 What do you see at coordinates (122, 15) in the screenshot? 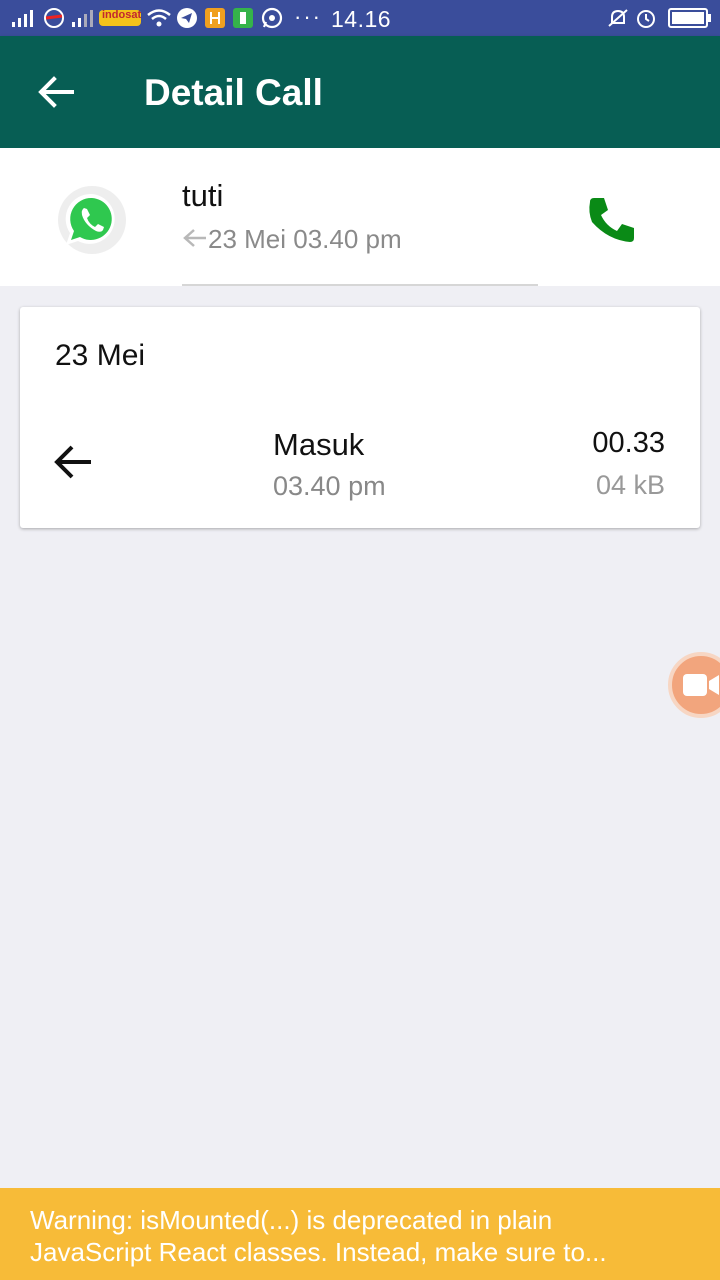
I see `indosat-label: indosat` at bounding box center [122, 15].